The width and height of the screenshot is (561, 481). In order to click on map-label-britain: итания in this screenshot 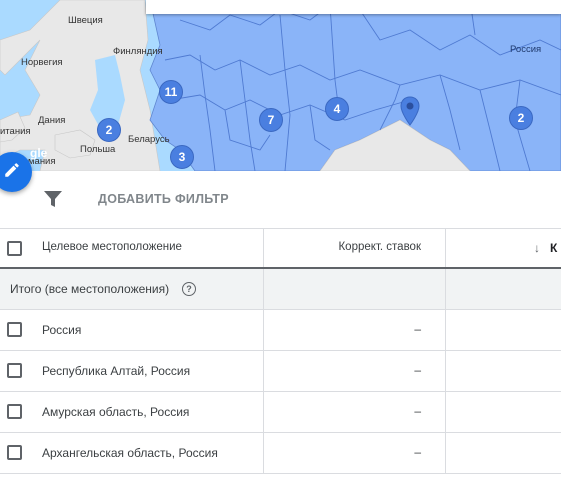, I will do `click(15, 131)`.